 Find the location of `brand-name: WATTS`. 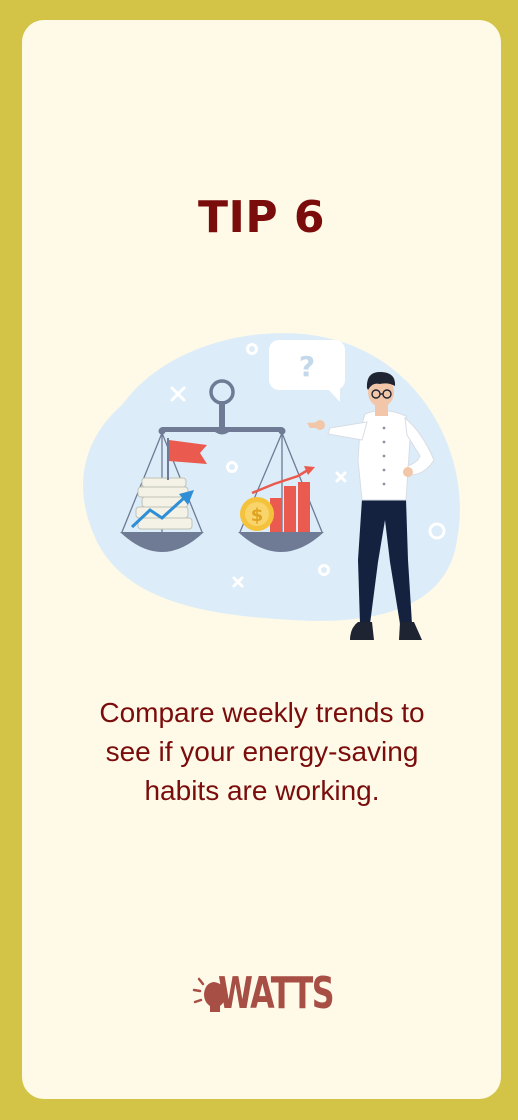

brand-name: WATTS is located at coordinates (276, 993).